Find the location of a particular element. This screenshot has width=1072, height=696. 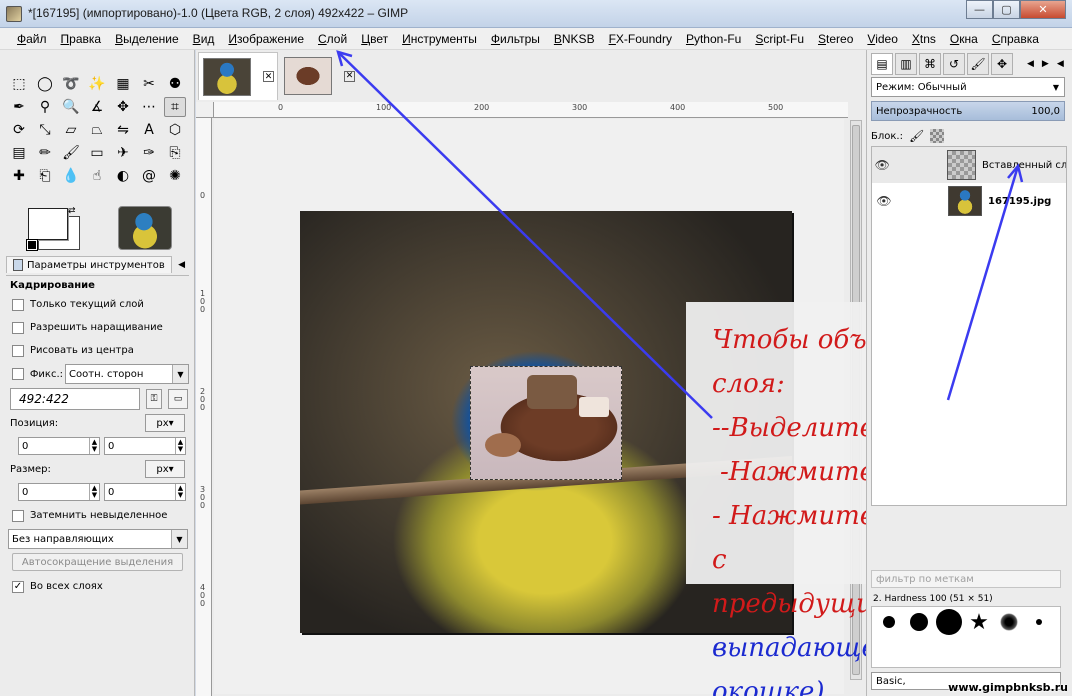

menu-item-11: Python-Fu is located at coordinates (713, 39).